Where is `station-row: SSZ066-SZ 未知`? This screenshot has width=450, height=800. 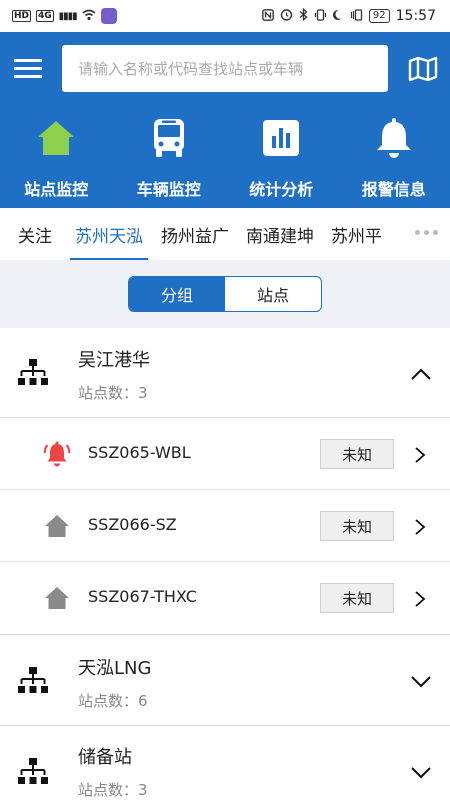
station-row: SSZ066-SZ 未知 is located at coordinates (225, 526).